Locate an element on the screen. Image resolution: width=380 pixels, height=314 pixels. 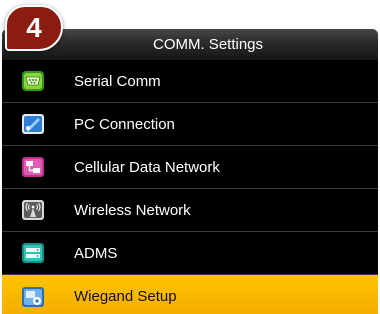
menu-item-pc-connection: PC Connection is located at coordinates (190, 124).